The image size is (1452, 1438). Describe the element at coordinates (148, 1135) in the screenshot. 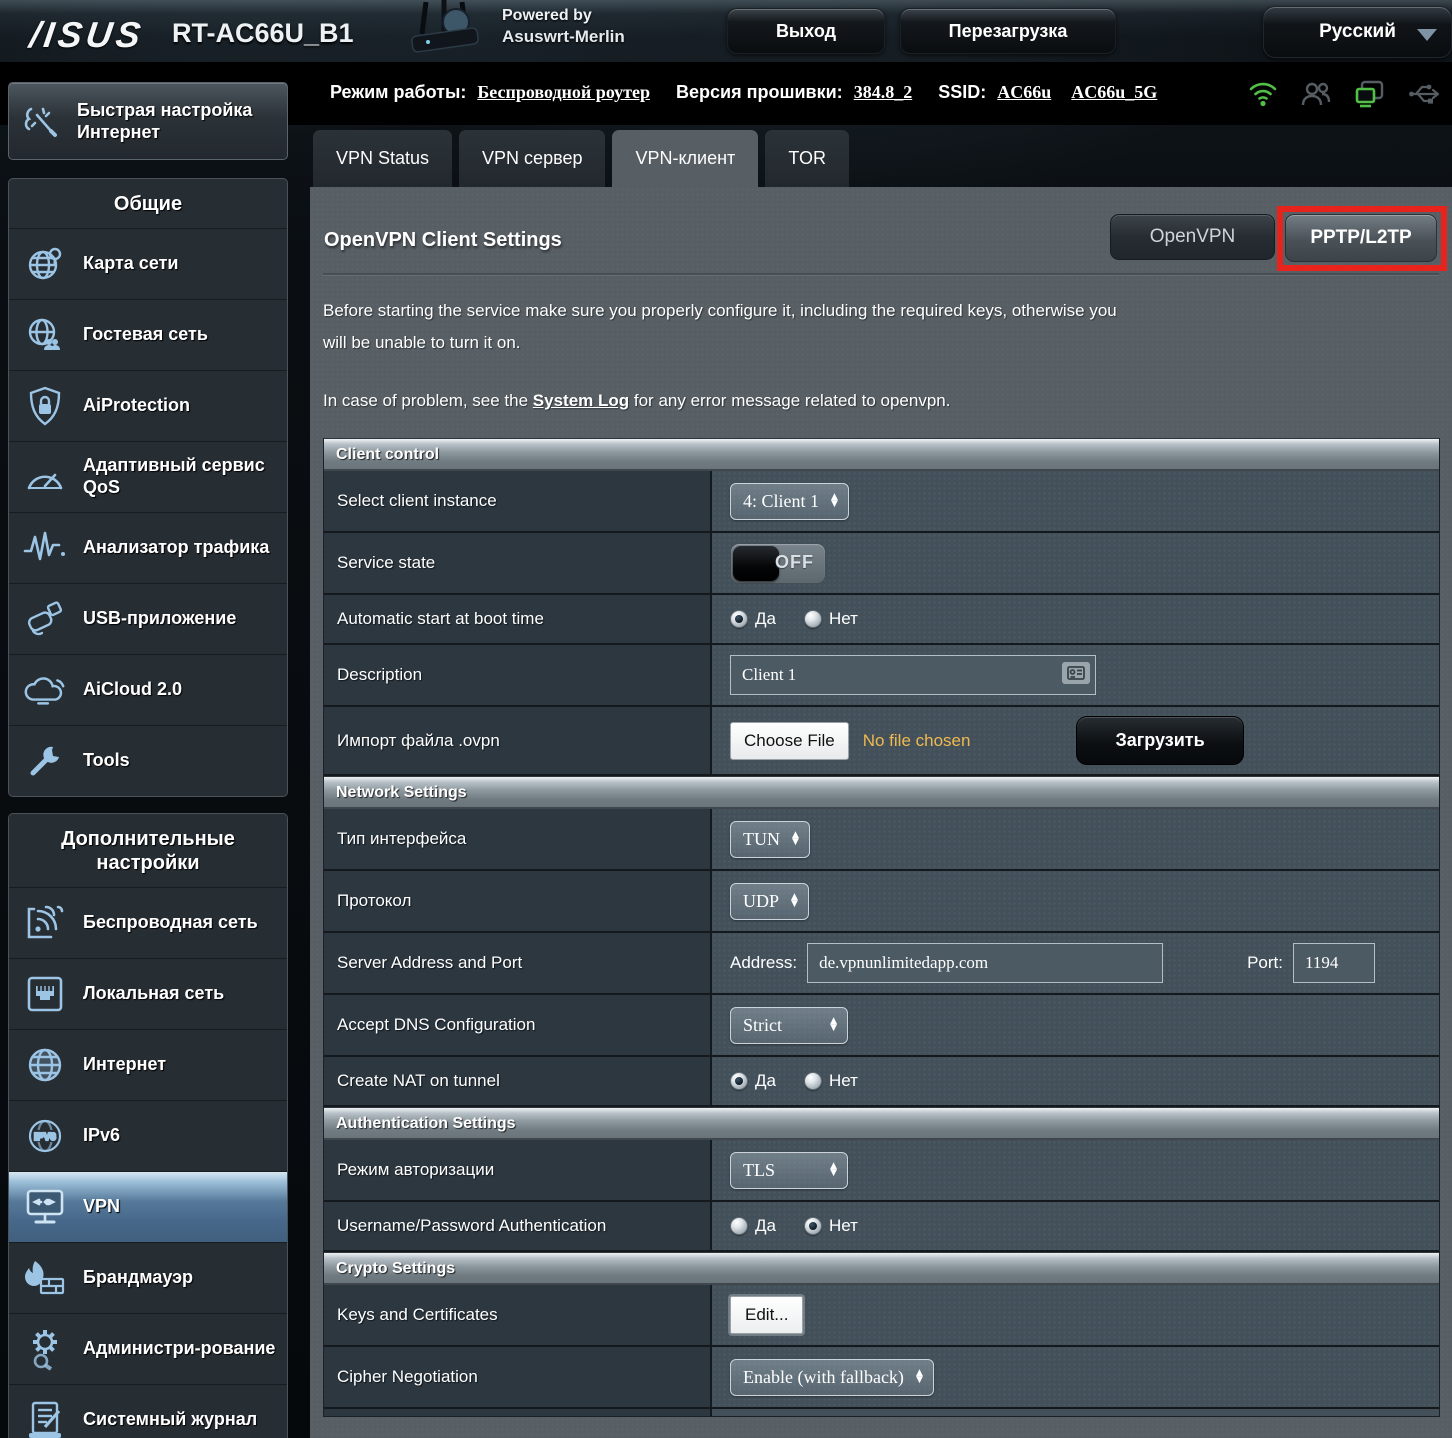

I see `sidebar-item-ipv6: IPV6 IPv6` at that location.